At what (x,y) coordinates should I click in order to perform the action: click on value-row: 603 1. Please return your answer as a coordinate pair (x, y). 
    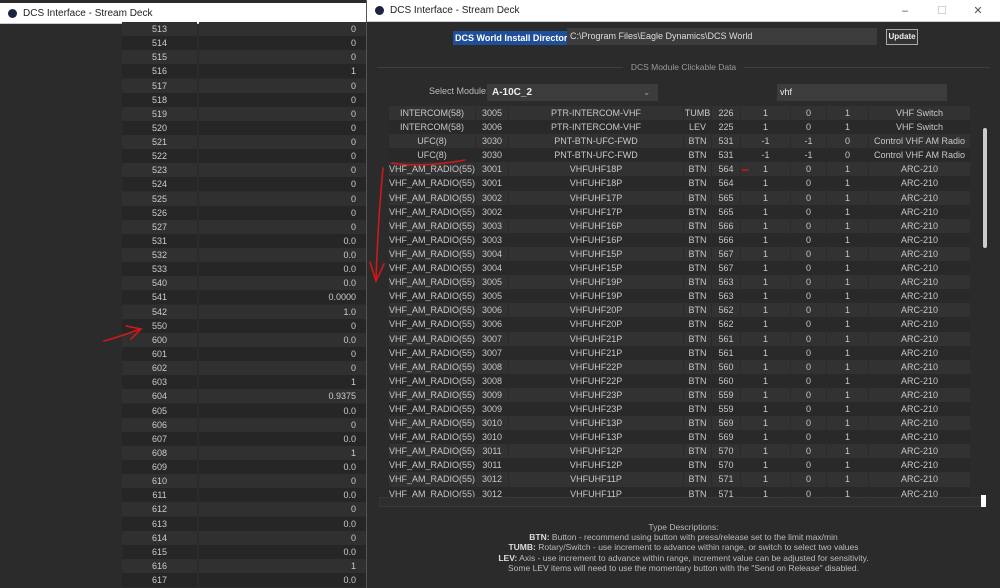
    Looking at the image, I should click on (244, 382).